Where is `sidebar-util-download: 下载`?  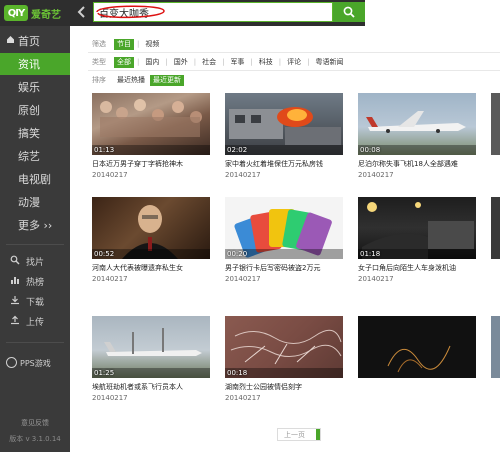
sidebar-util-download: 下载 is located at coordinates (35, 301).